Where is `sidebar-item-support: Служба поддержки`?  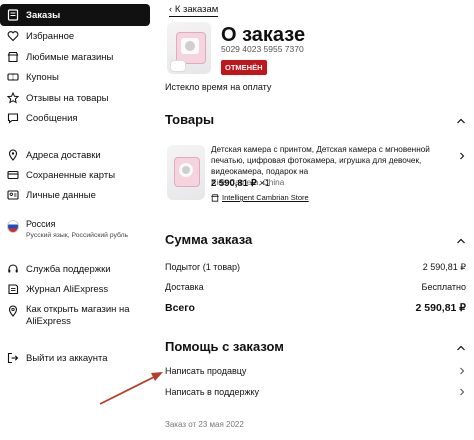 sidebar-item-support: Служба поддержки is located at coordinates (59, 269).